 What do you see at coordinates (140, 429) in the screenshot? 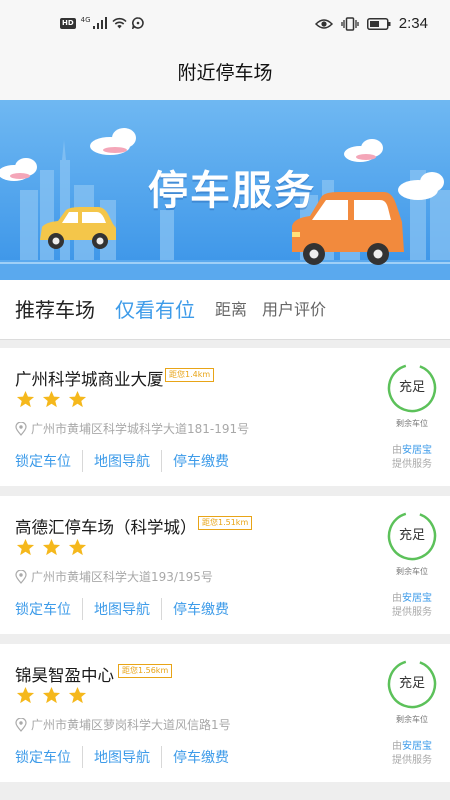
I see `address-text: 广州市黄埔区科学城科学大道181-191号` at bounding box center [140, 429].